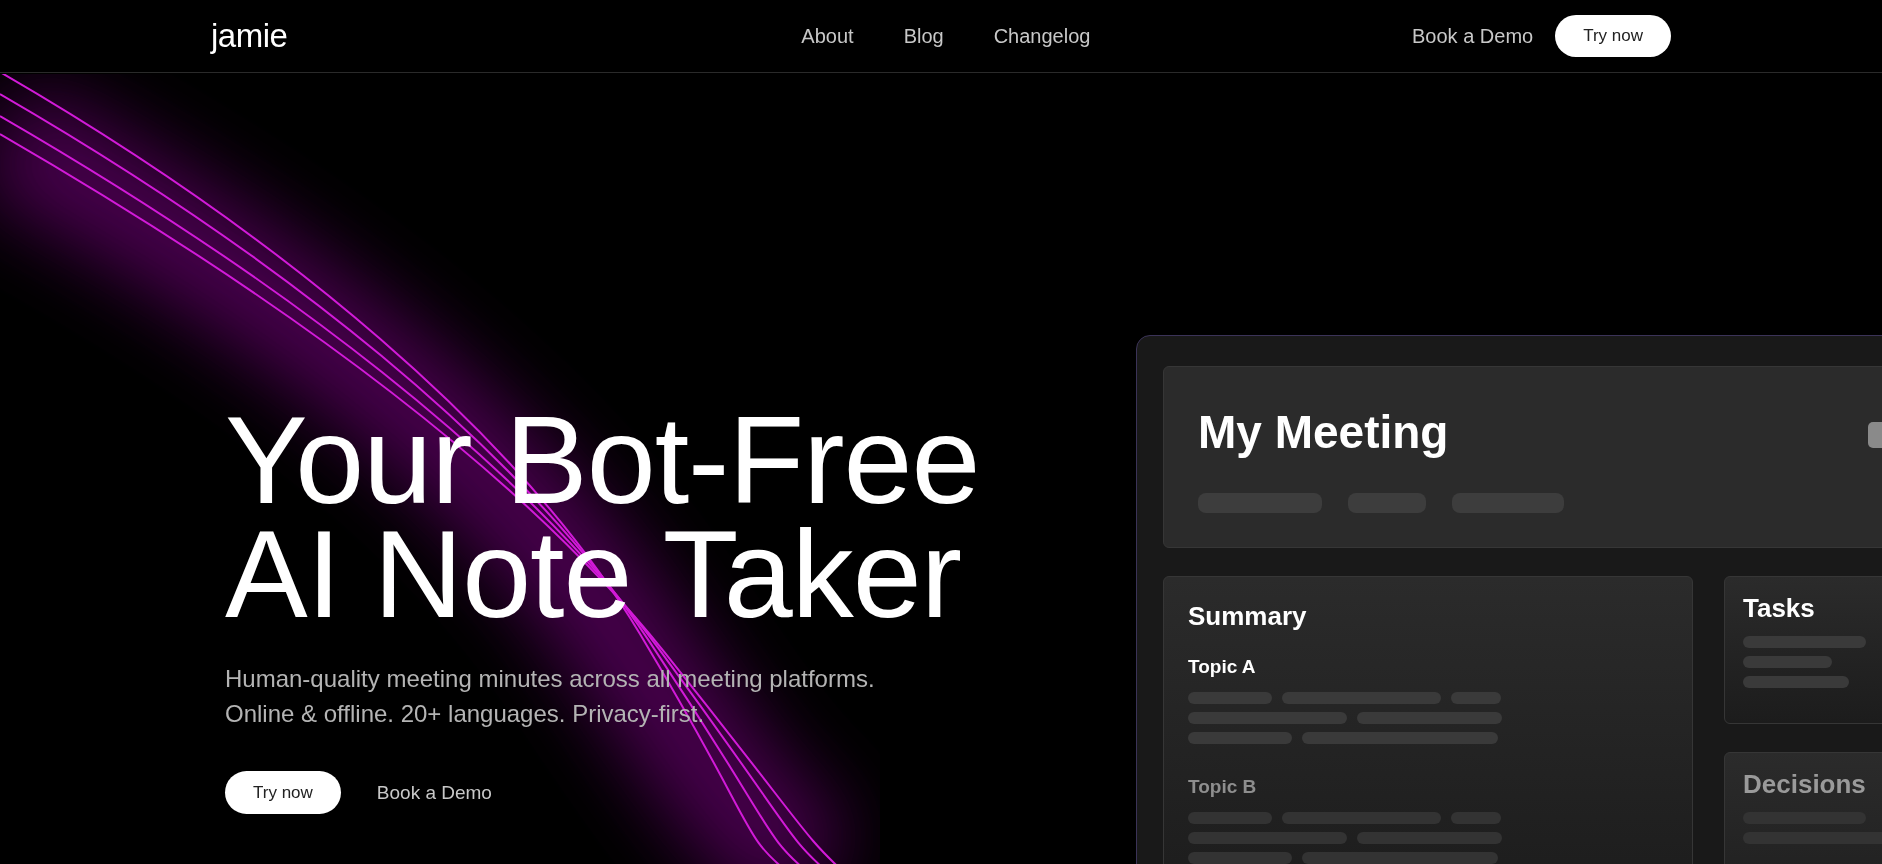  I want to click on panel-heading: Decisions, so click(1805, 784).